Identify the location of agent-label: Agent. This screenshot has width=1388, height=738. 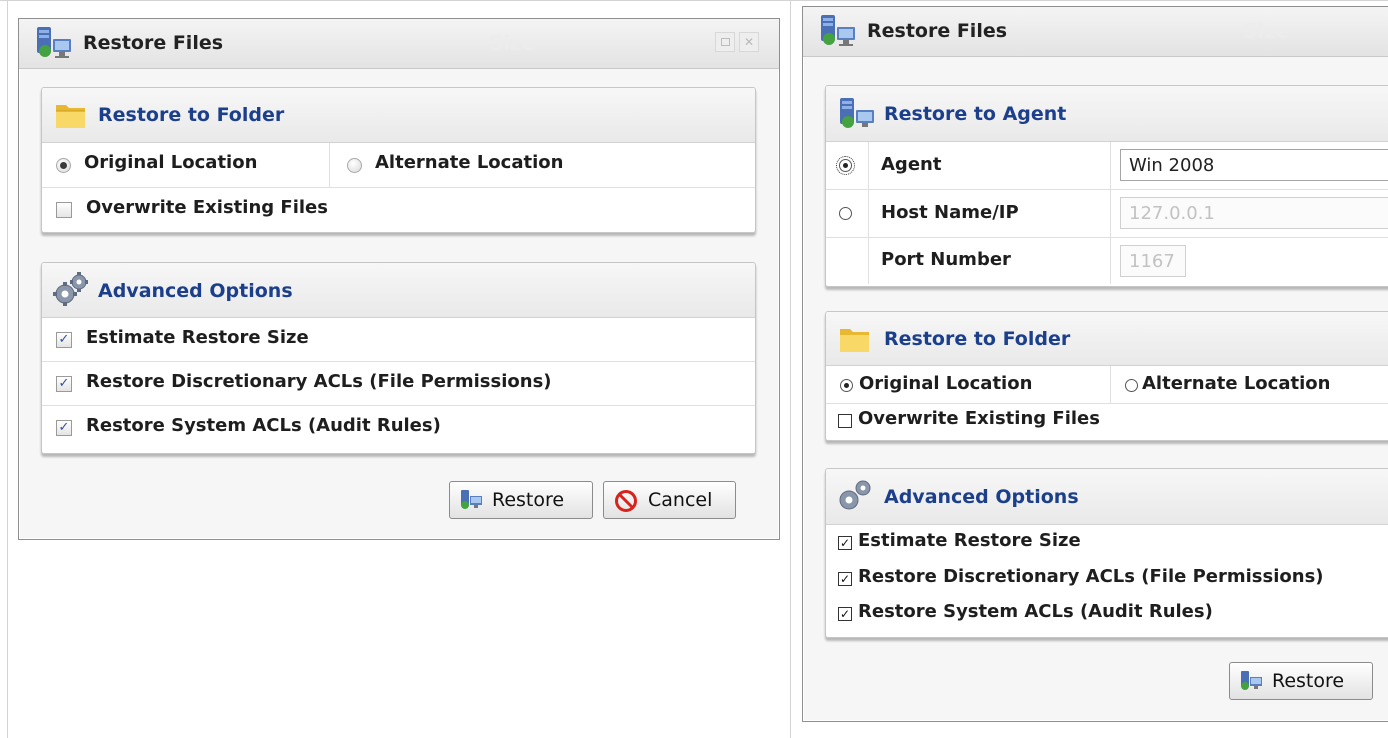
(911, 164).